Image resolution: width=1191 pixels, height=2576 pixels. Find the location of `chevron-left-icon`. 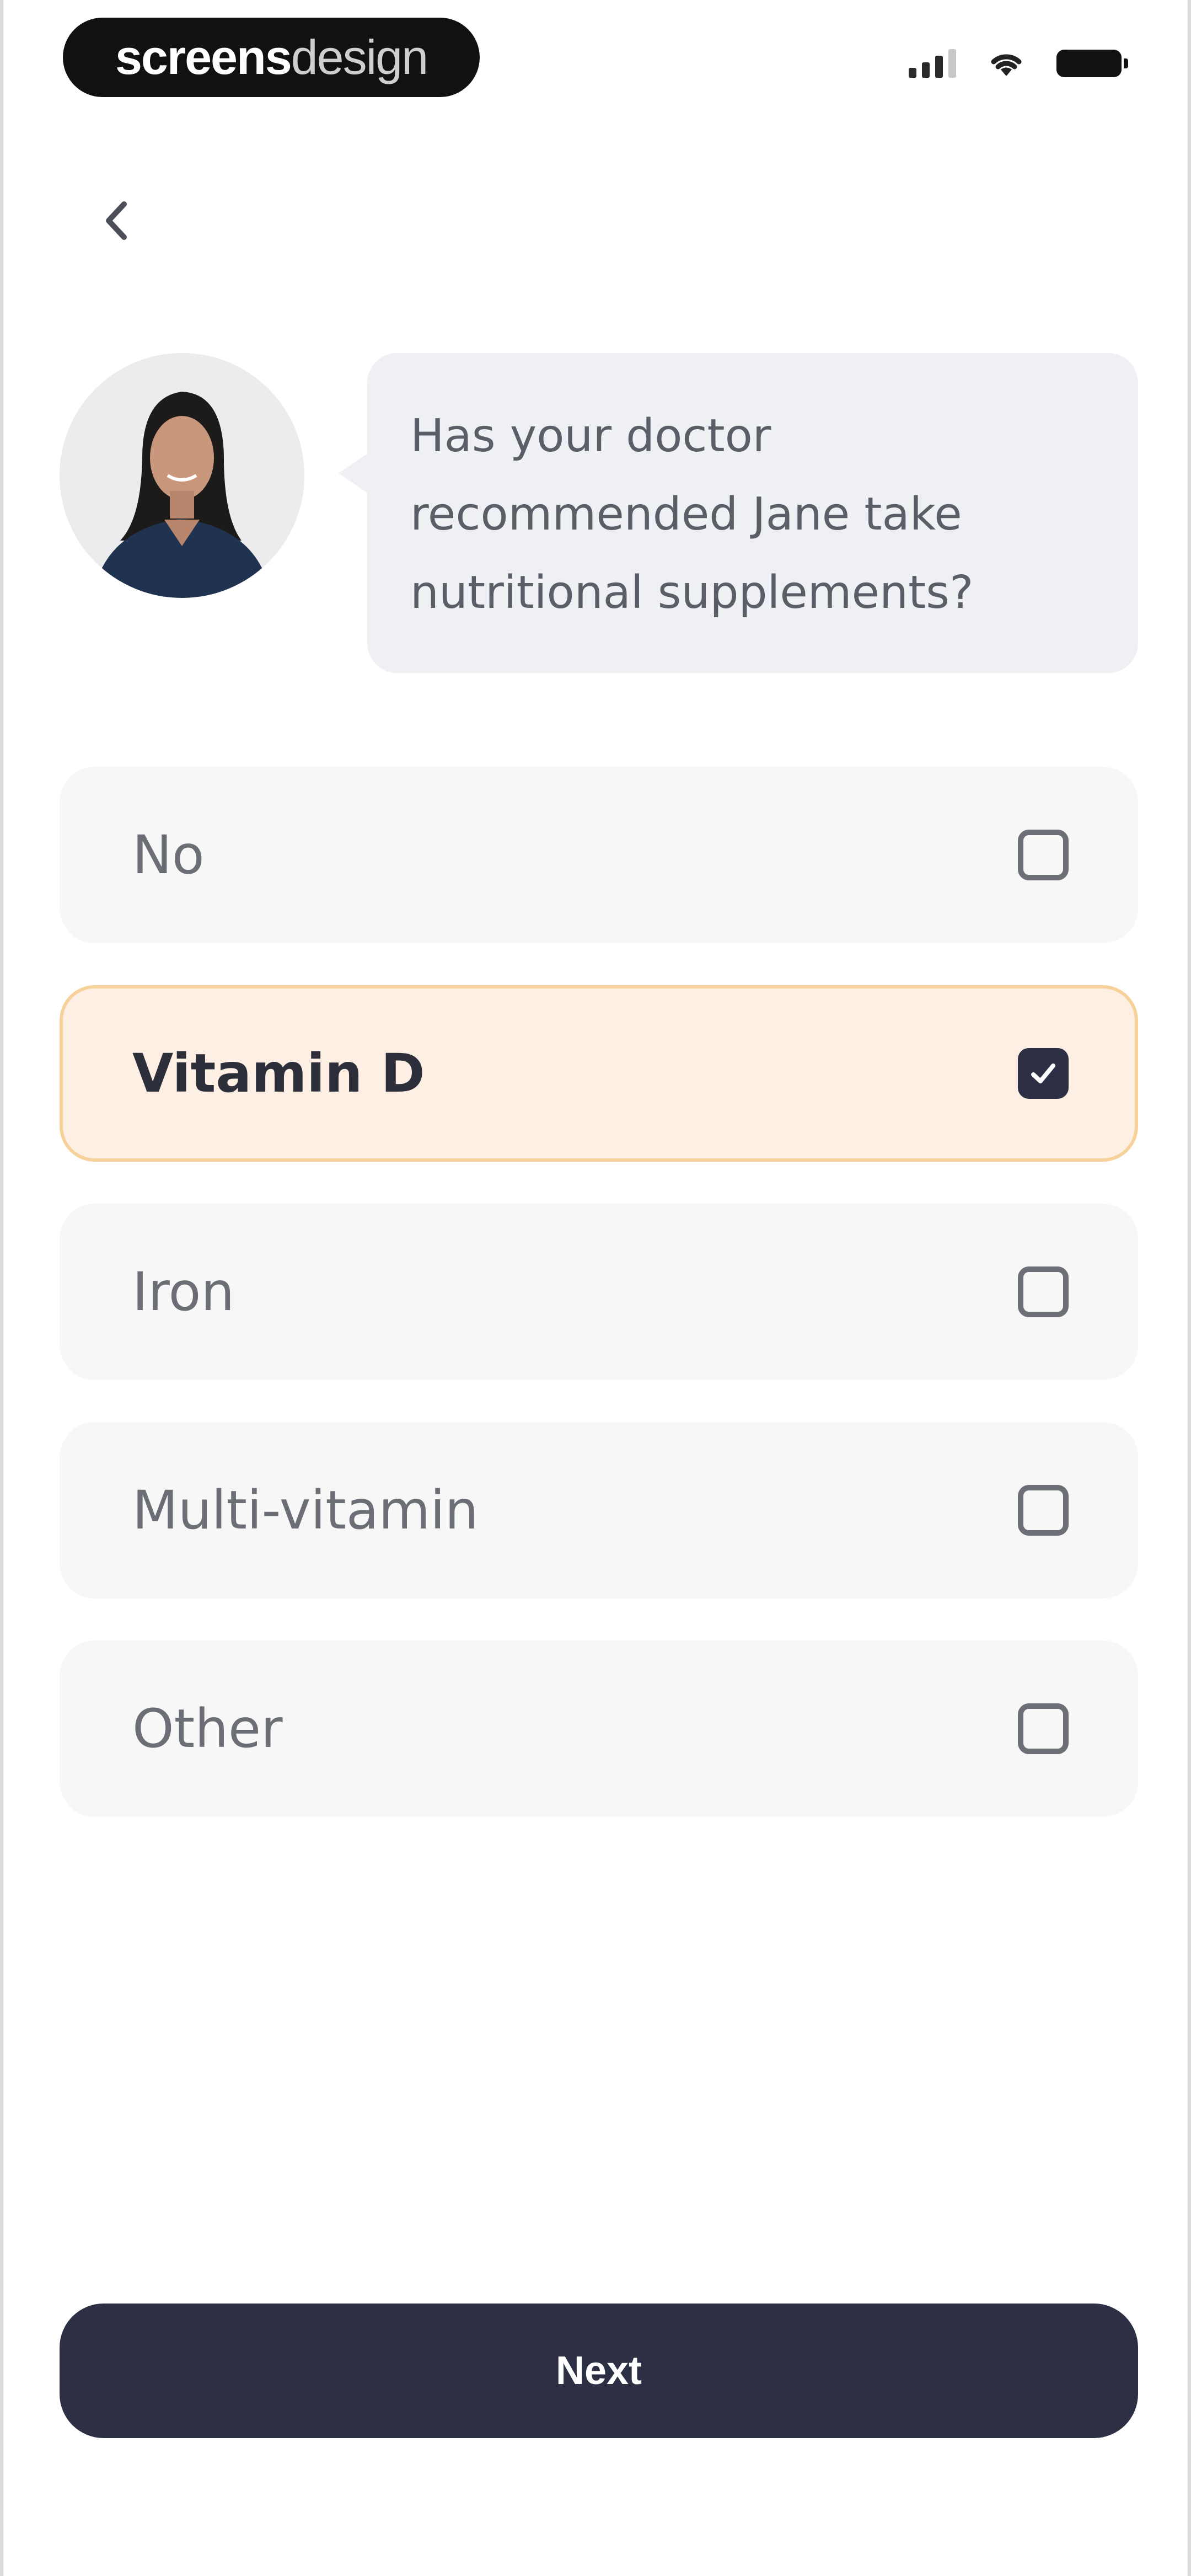

chevron-left-icon is located at coordinates (116, 220).